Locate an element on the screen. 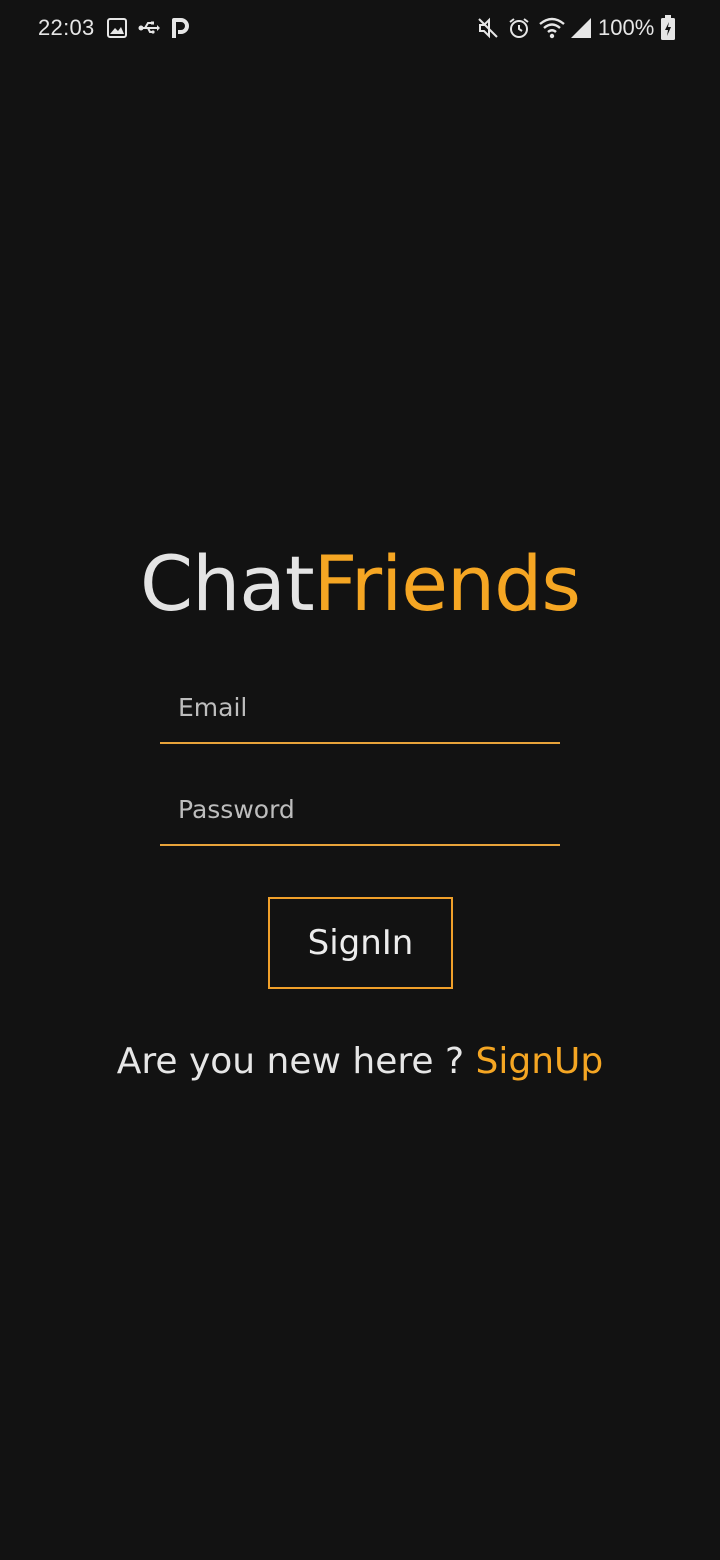 This screenshot has height=1560, width=720. status-bar: 22:03 100% is located at coordinates (360, 28).